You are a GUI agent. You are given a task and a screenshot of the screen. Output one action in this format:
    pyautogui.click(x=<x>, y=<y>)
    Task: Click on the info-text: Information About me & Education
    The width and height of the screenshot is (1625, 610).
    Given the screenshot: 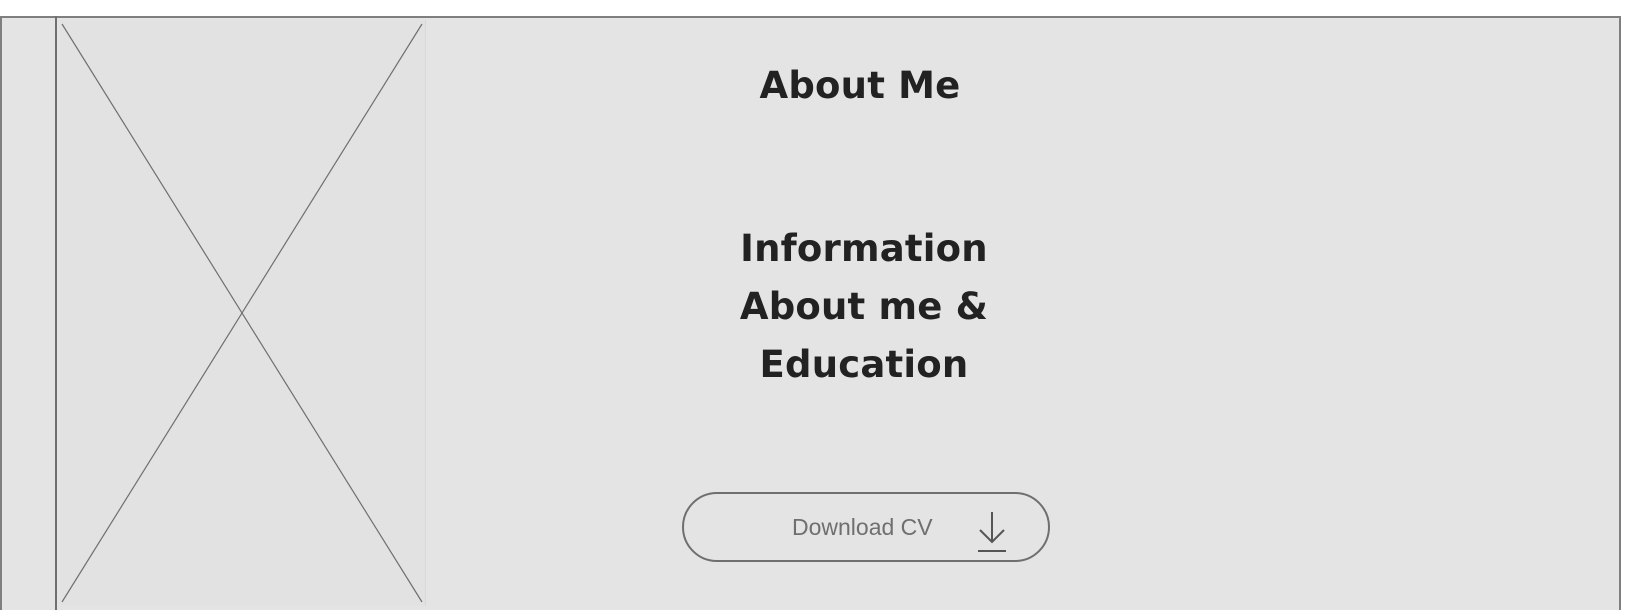 What is the action you would take?
    pyautogui.click(x=864, y=307)
    